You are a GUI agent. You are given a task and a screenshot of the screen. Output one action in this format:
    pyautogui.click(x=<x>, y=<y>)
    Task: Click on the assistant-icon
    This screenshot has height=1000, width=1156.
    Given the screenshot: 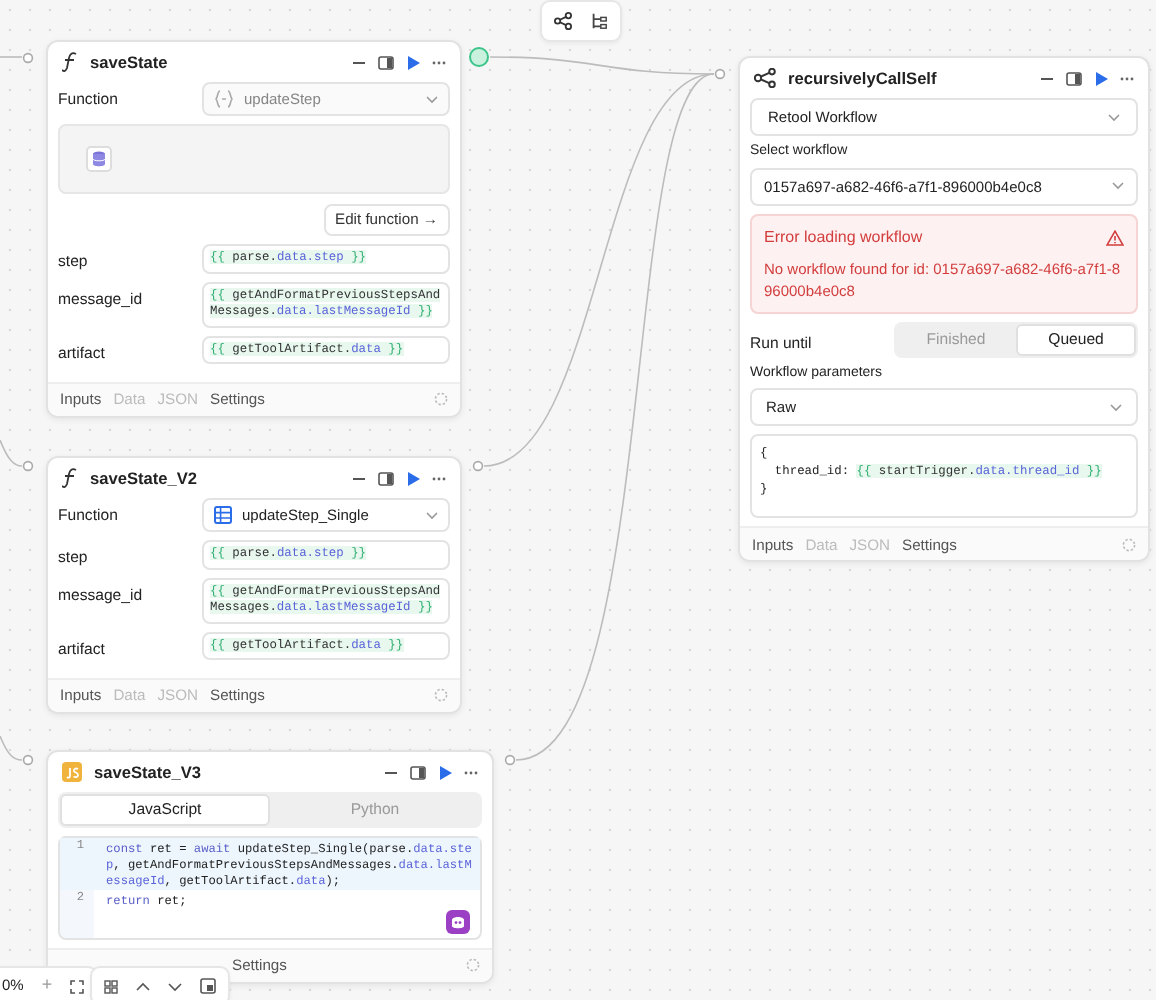 What is the action you would take?
    pyautogui.click(x=458, y=921)
    